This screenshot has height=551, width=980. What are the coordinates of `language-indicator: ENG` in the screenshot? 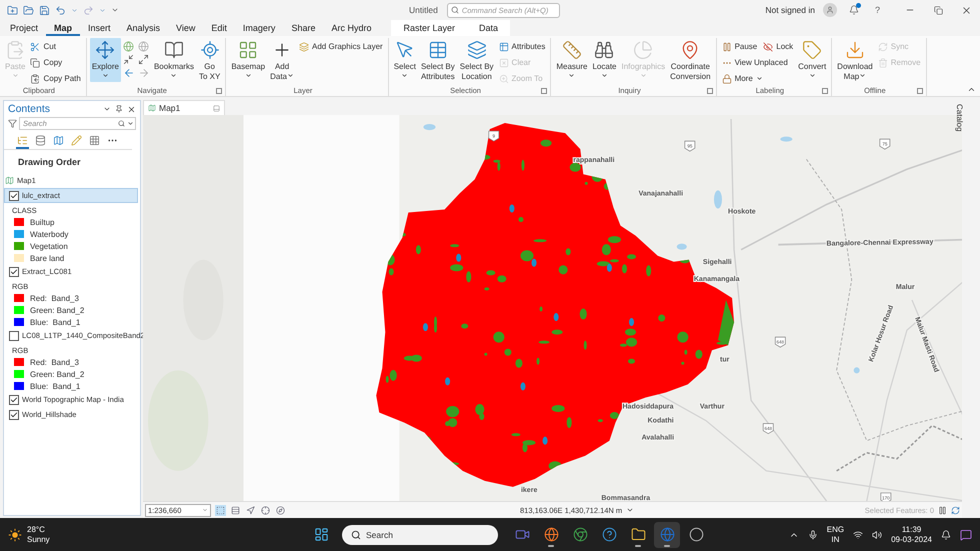 It's located at (835, 529).